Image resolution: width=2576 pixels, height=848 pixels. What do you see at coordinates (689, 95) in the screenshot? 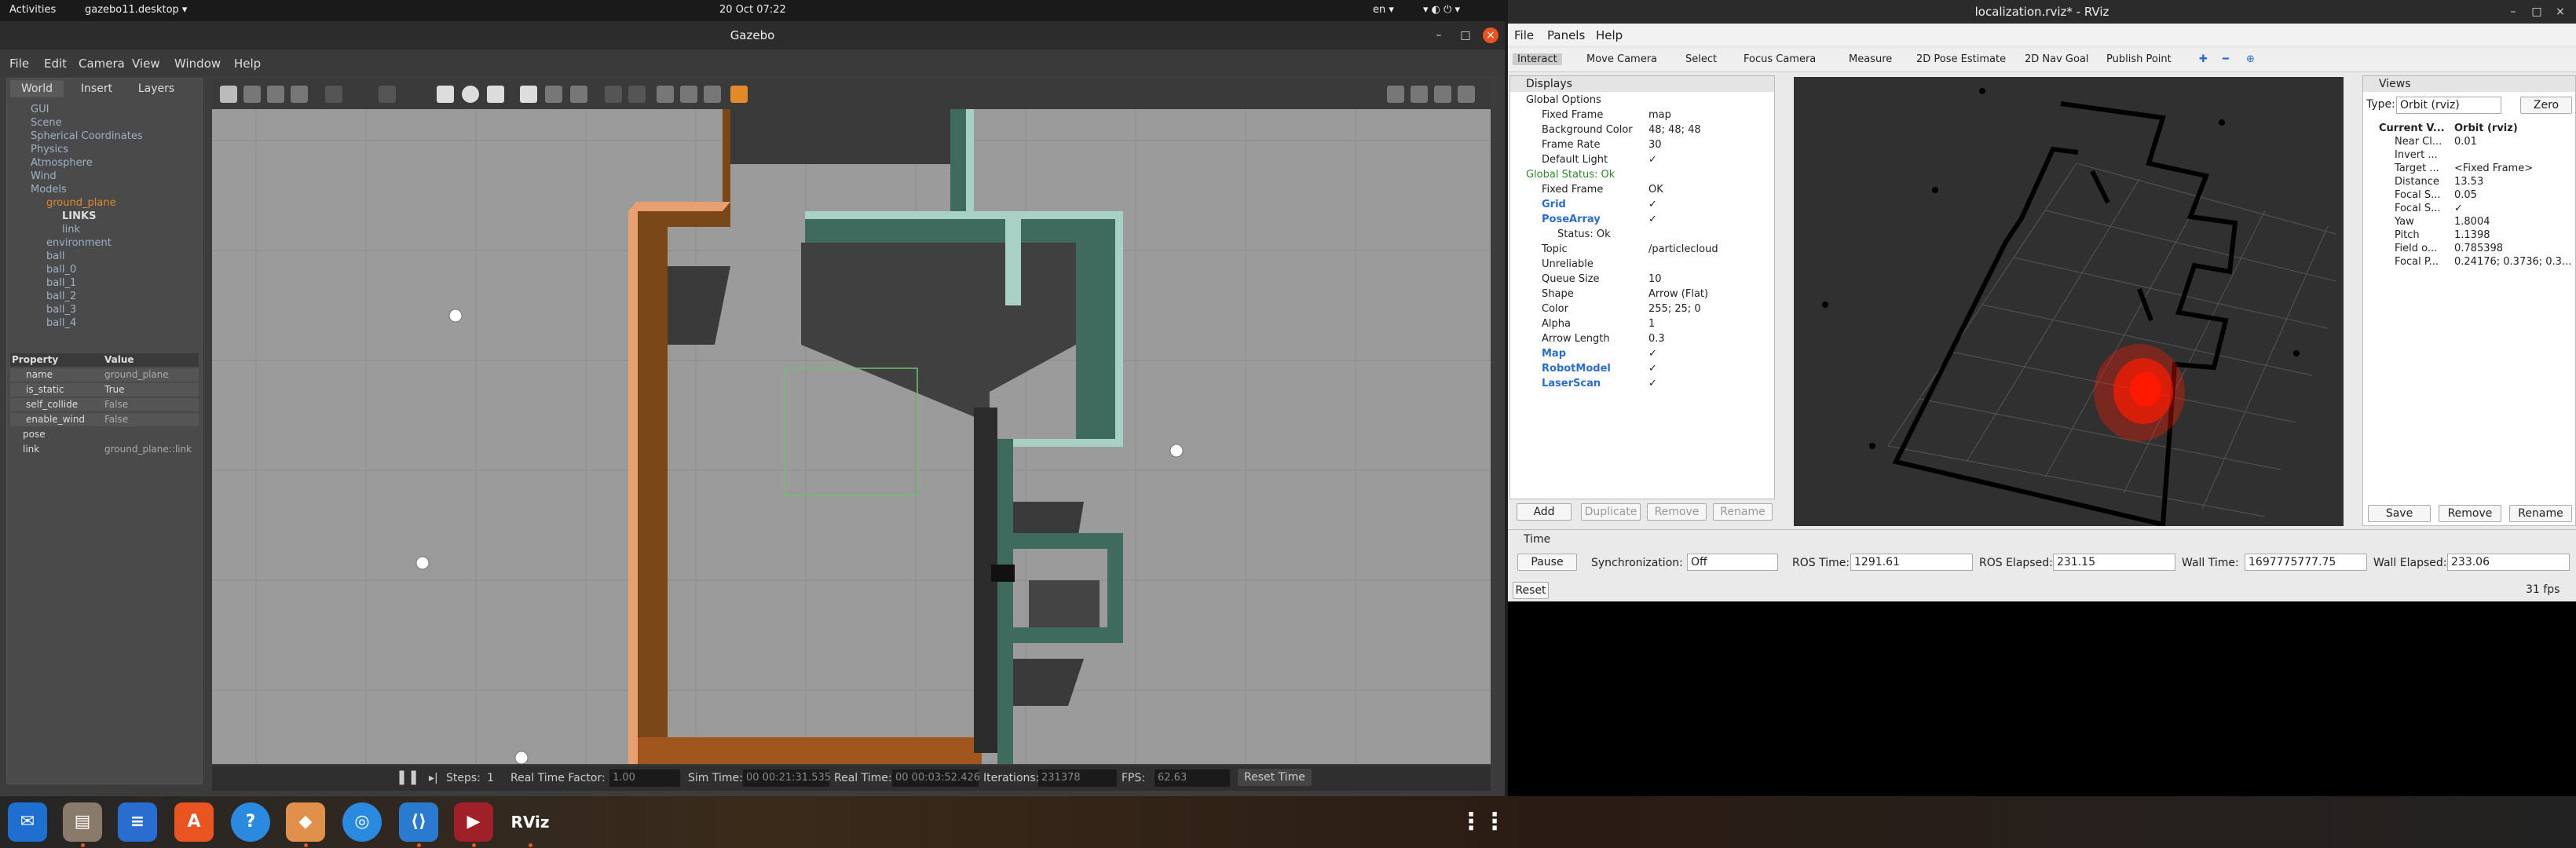
I see `snap-icon` at bounding box center [689, 95].